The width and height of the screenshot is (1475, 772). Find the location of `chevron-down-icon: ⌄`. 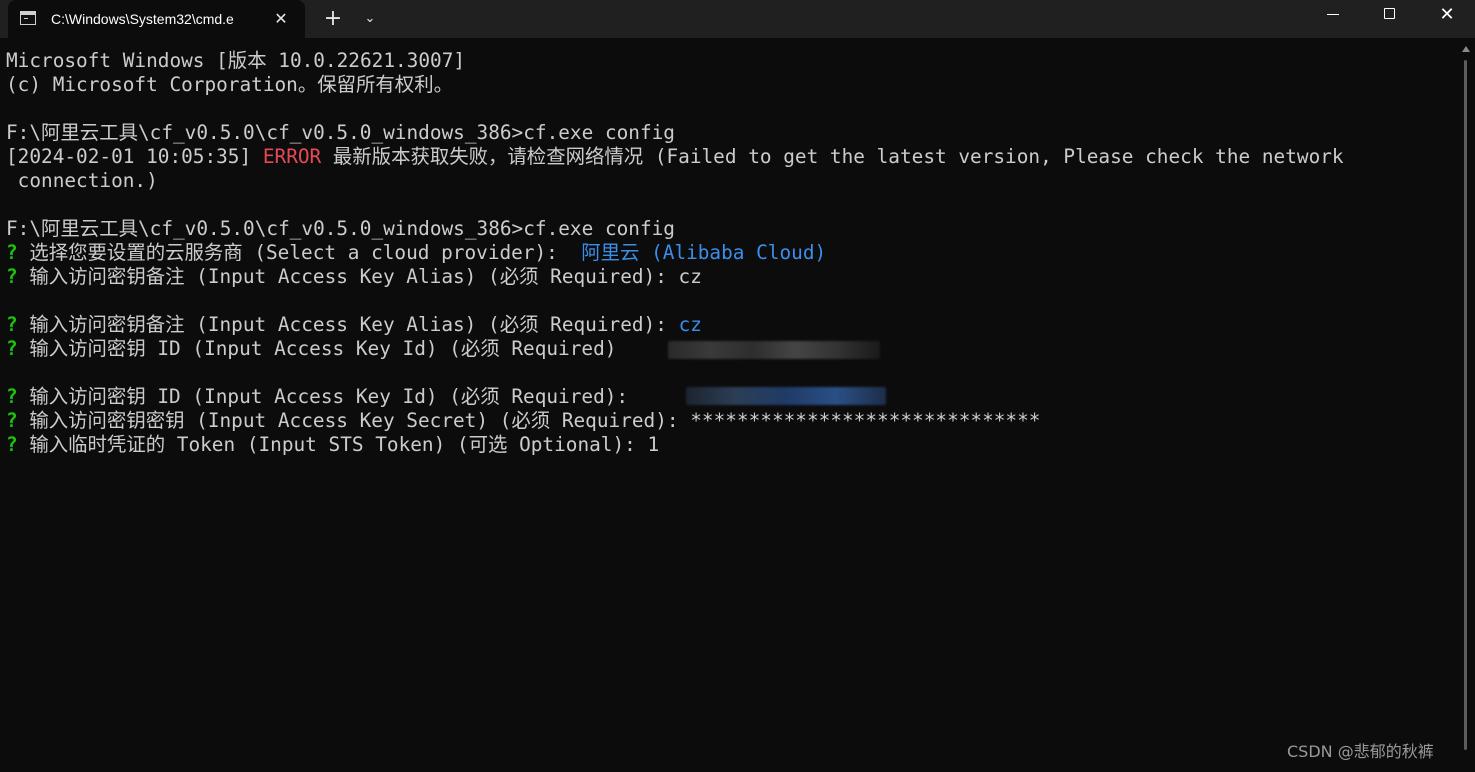

chevron-down-icon: ⌄ is located at coordinates (370, 19).